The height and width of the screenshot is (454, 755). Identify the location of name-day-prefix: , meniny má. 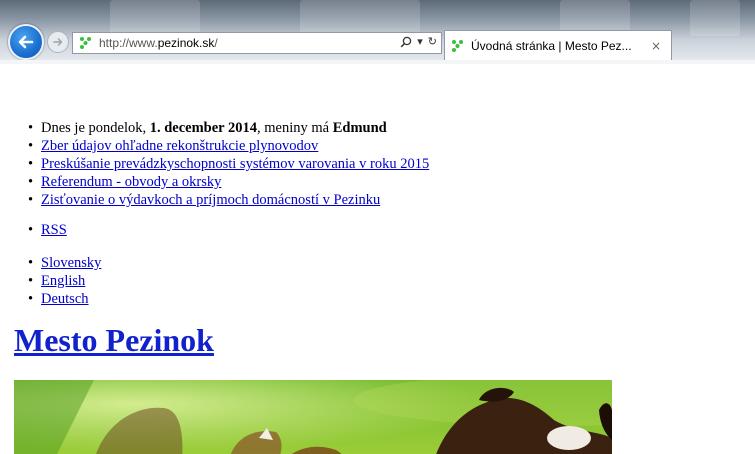
(294, 128).